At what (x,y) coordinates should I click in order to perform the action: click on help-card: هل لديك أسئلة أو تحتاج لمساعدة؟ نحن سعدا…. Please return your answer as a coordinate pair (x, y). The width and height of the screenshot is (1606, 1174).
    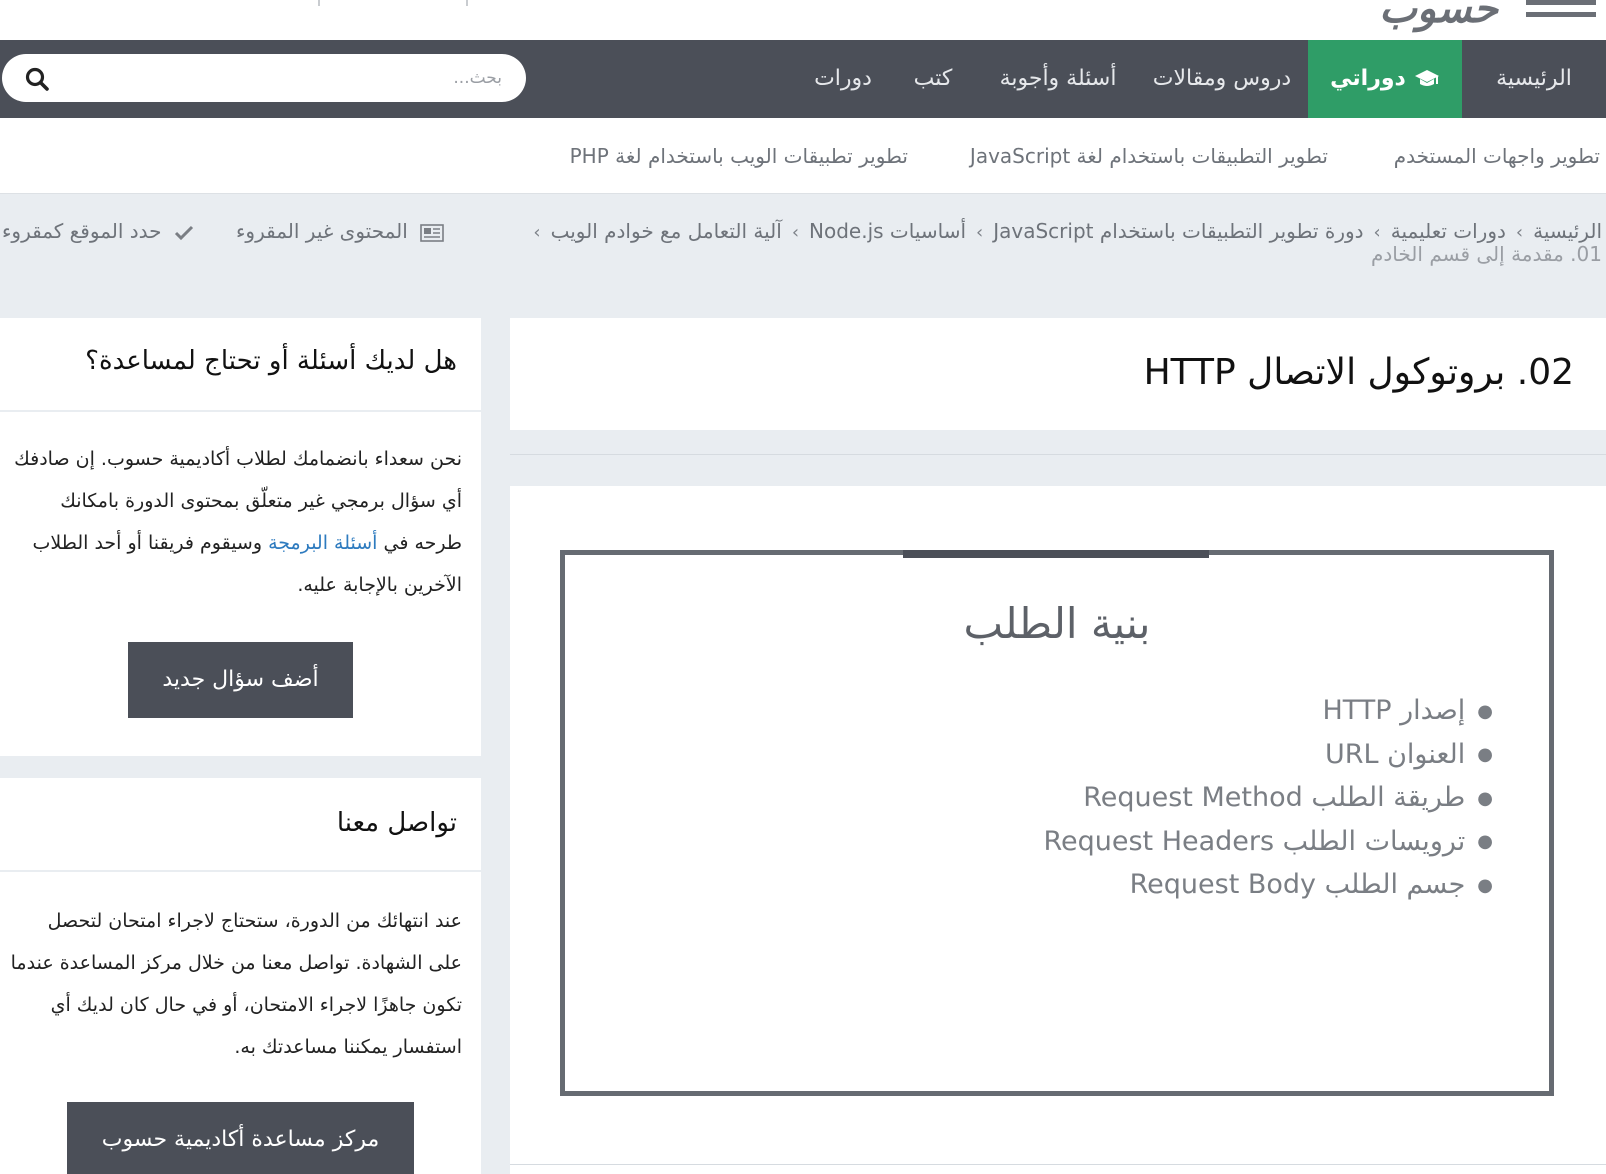
    Looking at the image, I should click on (240, 537).